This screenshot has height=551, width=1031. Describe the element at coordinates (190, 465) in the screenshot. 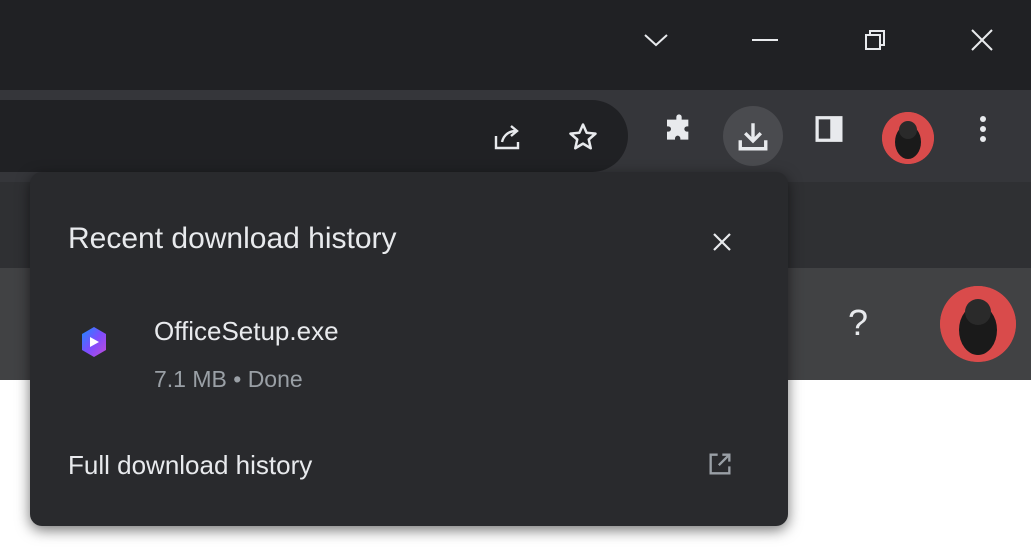

I see `full-history-label: Full download history` at that location.